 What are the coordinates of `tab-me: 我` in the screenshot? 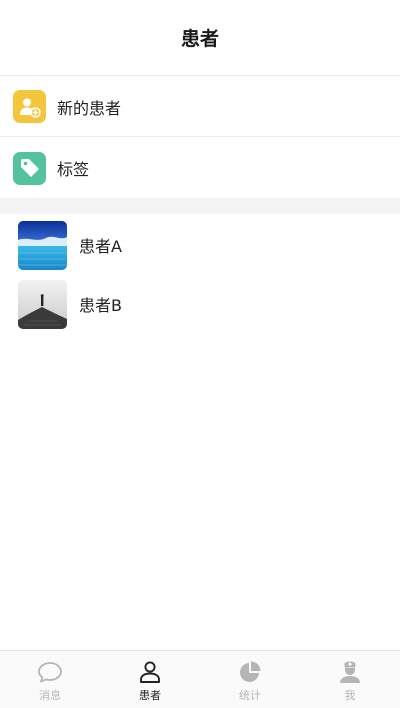 It's located at (350, 679).